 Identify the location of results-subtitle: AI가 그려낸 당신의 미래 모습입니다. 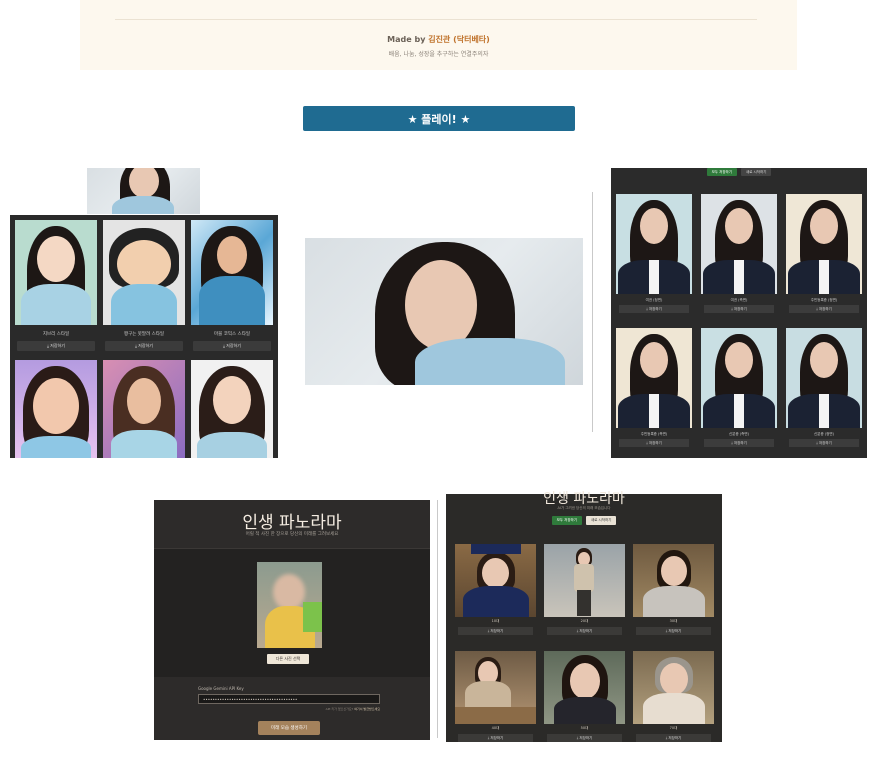
(584, 508).